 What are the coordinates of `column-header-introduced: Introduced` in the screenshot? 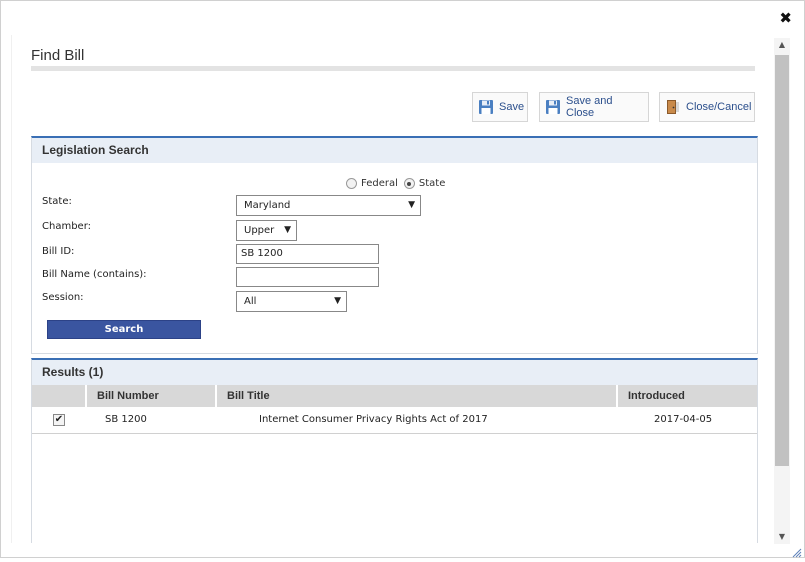 It's located at (687, 396).